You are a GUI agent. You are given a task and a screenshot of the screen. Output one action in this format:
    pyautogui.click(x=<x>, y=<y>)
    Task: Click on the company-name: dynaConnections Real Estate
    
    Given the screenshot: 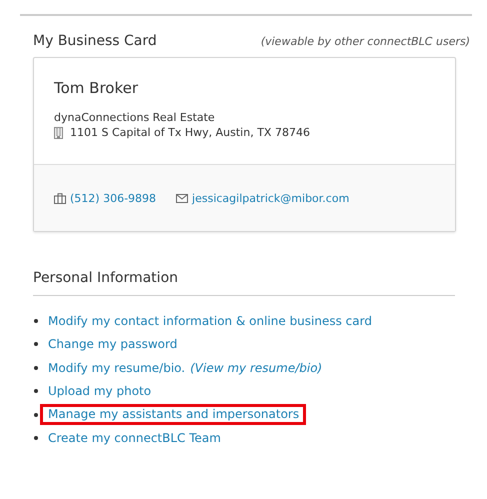 What is the action you would take?
    pyautogui.click(x=135, y=117)
    